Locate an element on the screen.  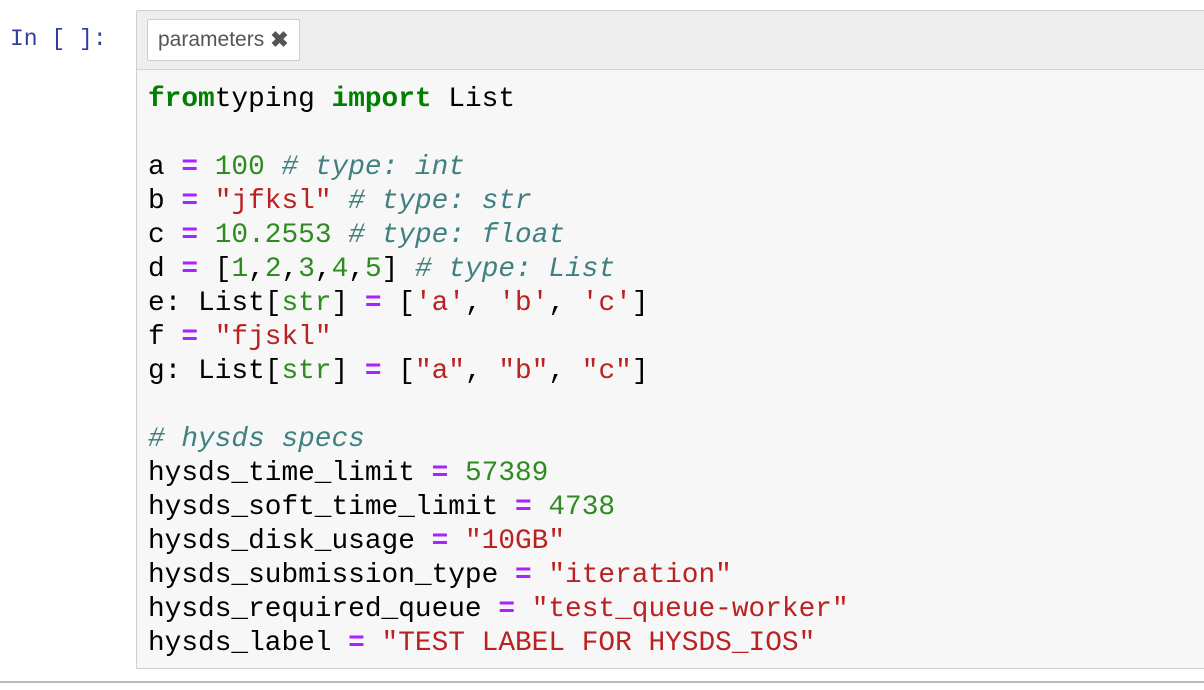
code-text-token: hysds_submission_type is located at coordinates (331, 575).